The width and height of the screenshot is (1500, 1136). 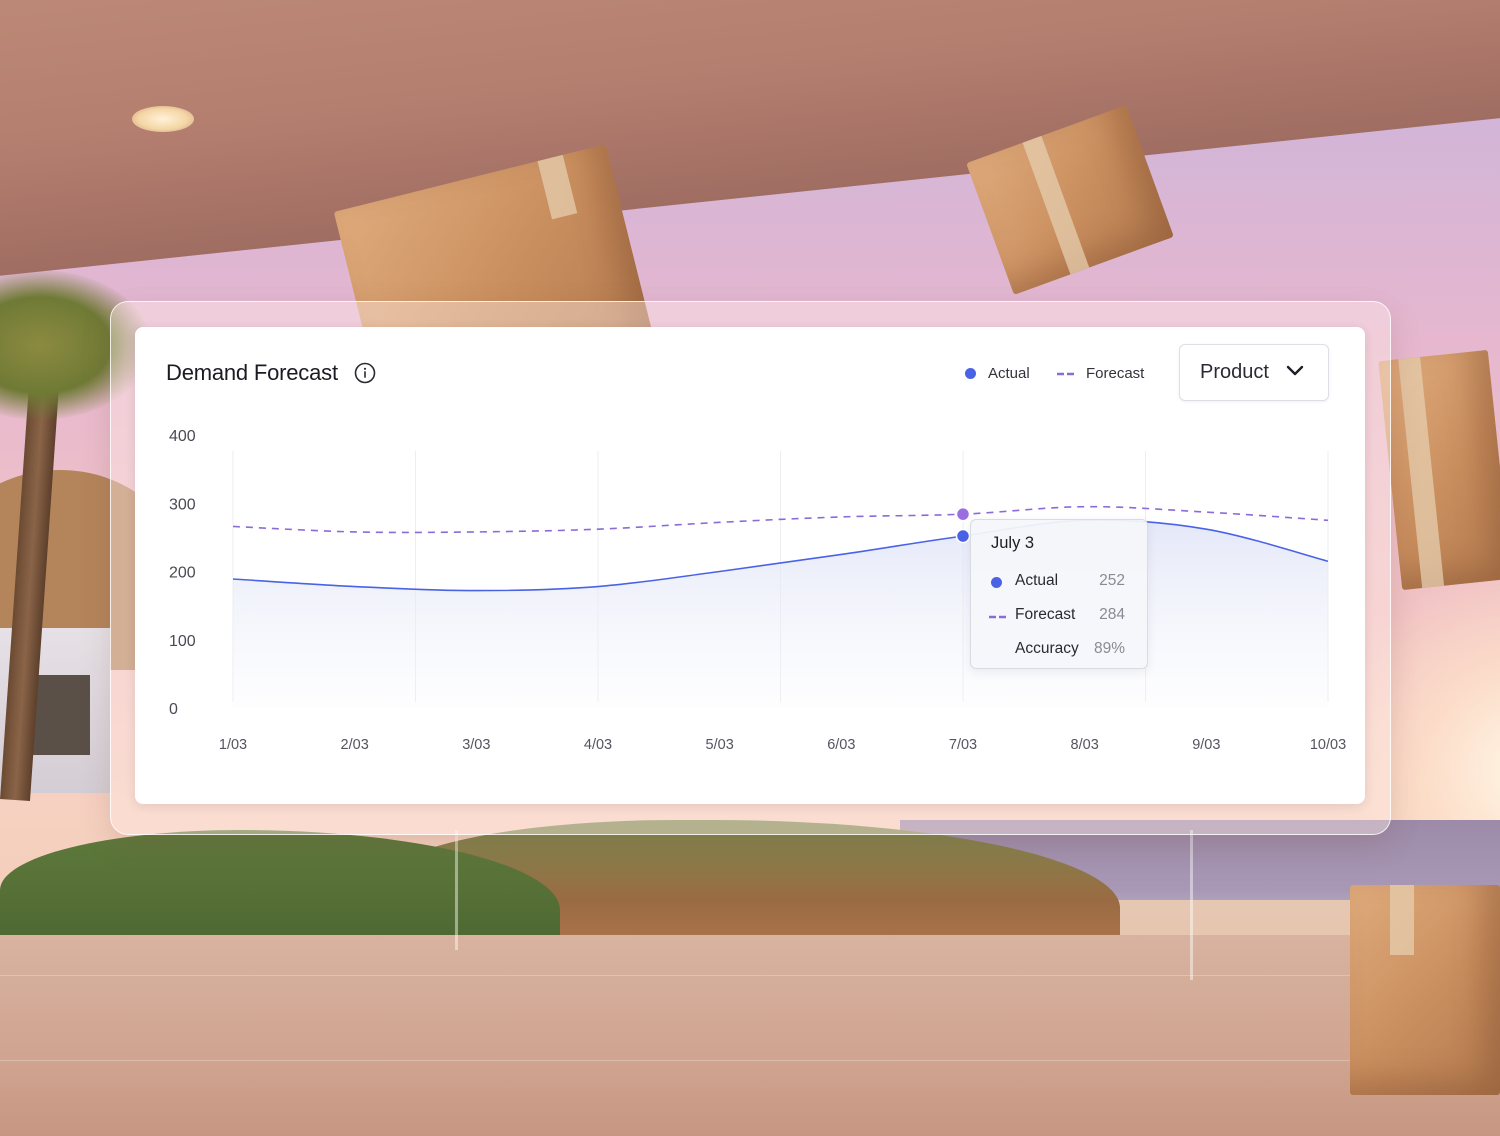 What do you see at coordinates (841, 745) in the screenshot?
I see `x-tick-label: 6/03` at bounding box center [841, 745].